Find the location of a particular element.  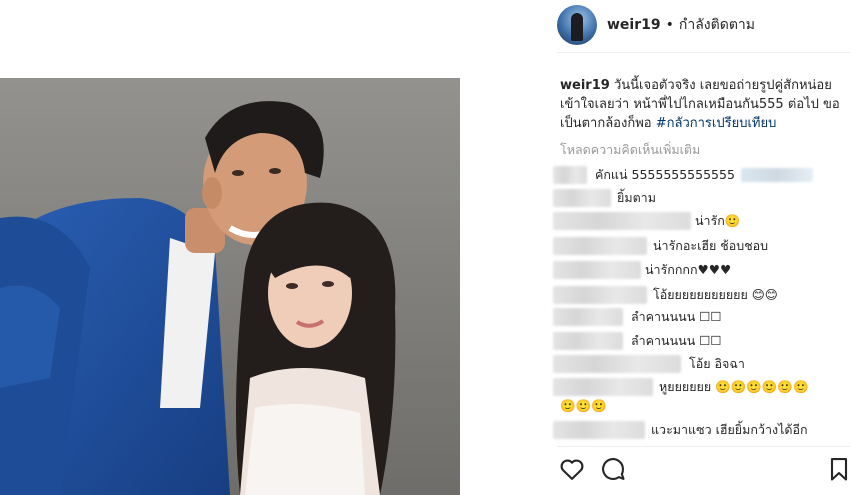

comment-text: น่ารัก🙂 is located at coordinates (718, 220).